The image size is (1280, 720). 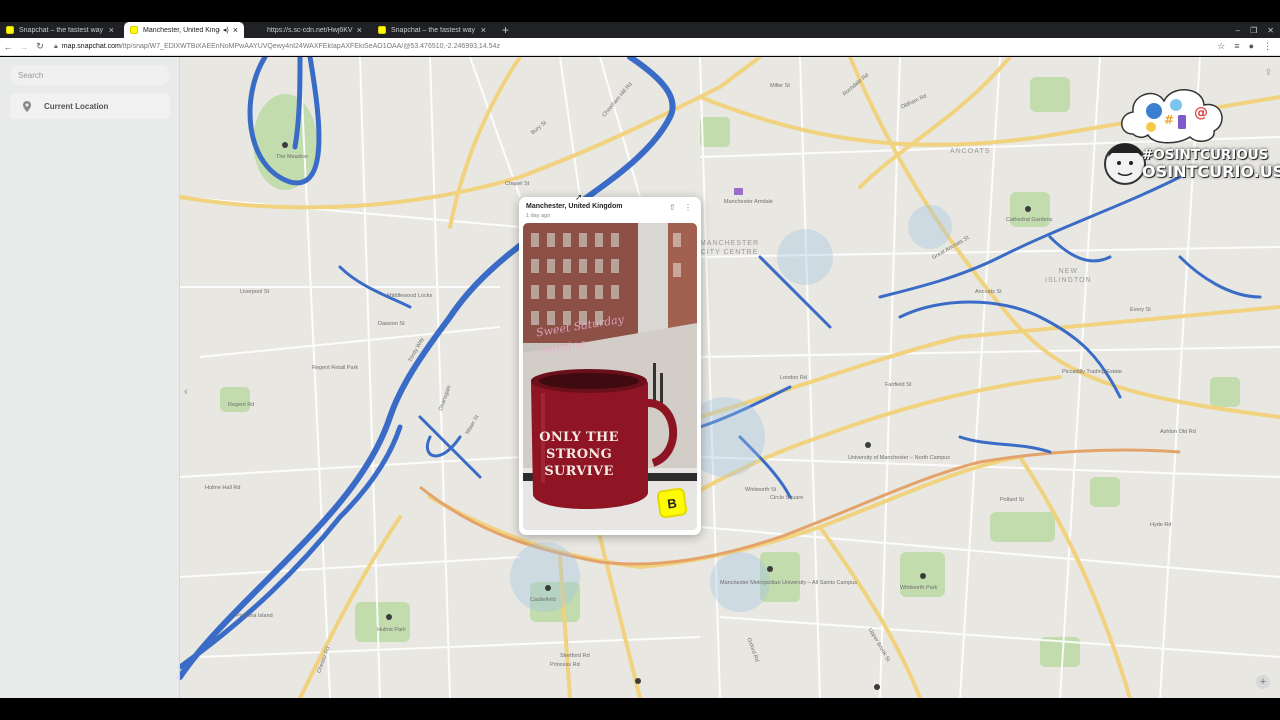 What do you see at coordinates (1012, 500) in the screenshot?
I see `street-label: Pollard St` at bounding box center [1012, 500].